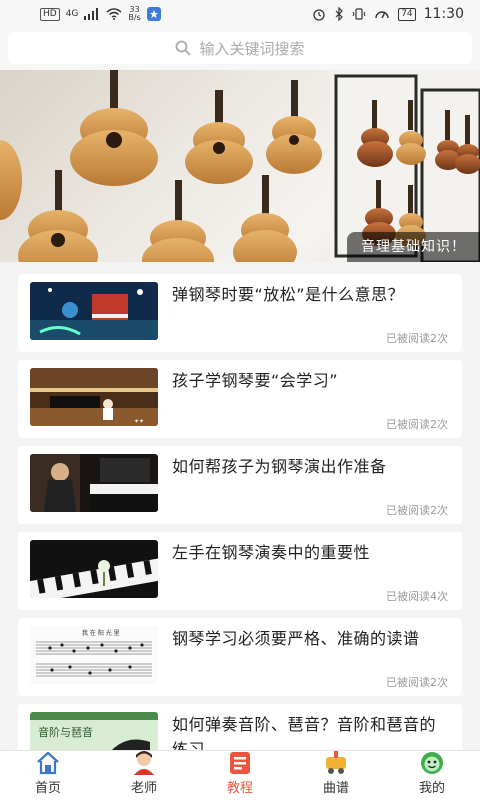 The image size is (480, 800). Describe the element at coordinates (48, 763) in the screenshot. I see `home-icon` at that location.